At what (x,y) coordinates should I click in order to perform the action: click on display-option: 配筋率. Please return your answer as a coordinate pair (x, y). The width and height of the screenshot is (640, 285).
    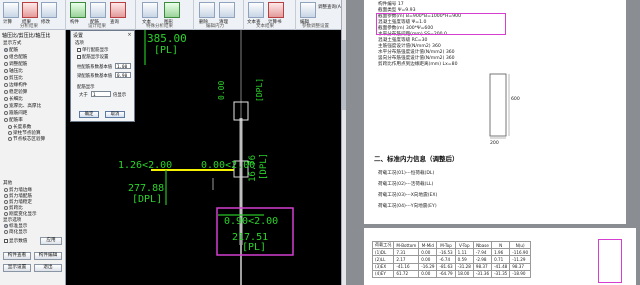
    Looking at the image, I should click on (13, 120).